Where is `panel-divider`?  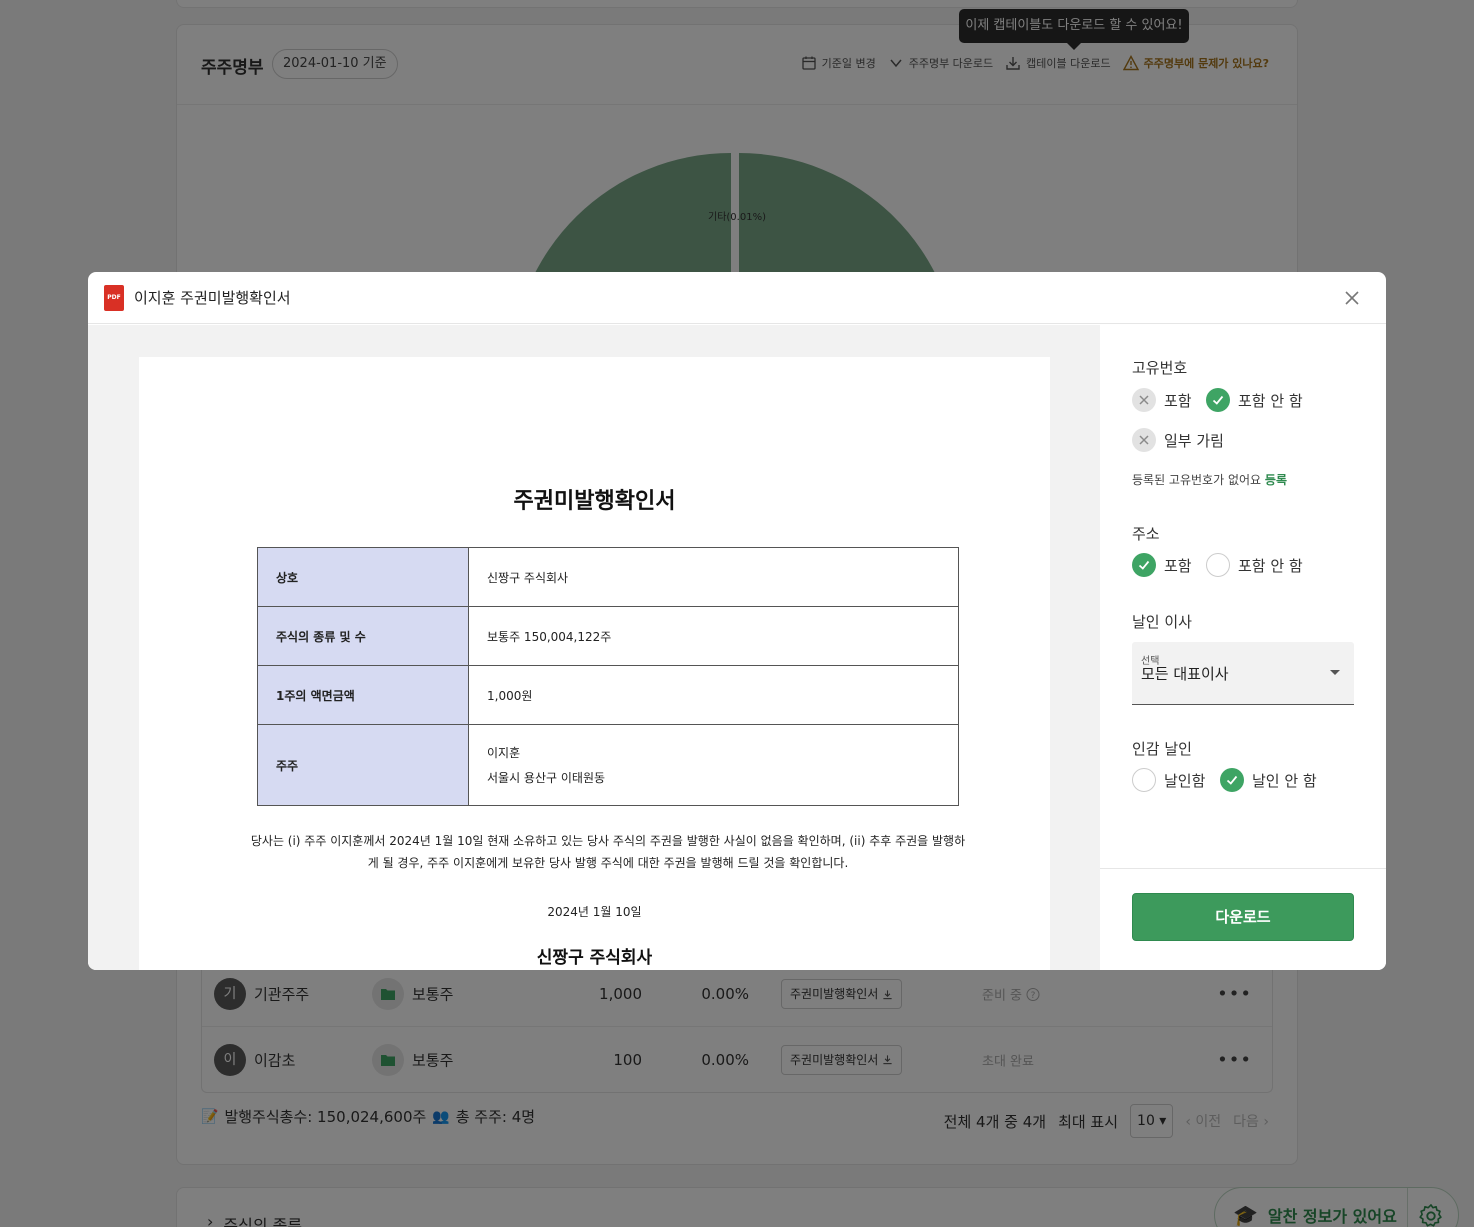
panel-divider is located at coordinates (1243, 868).